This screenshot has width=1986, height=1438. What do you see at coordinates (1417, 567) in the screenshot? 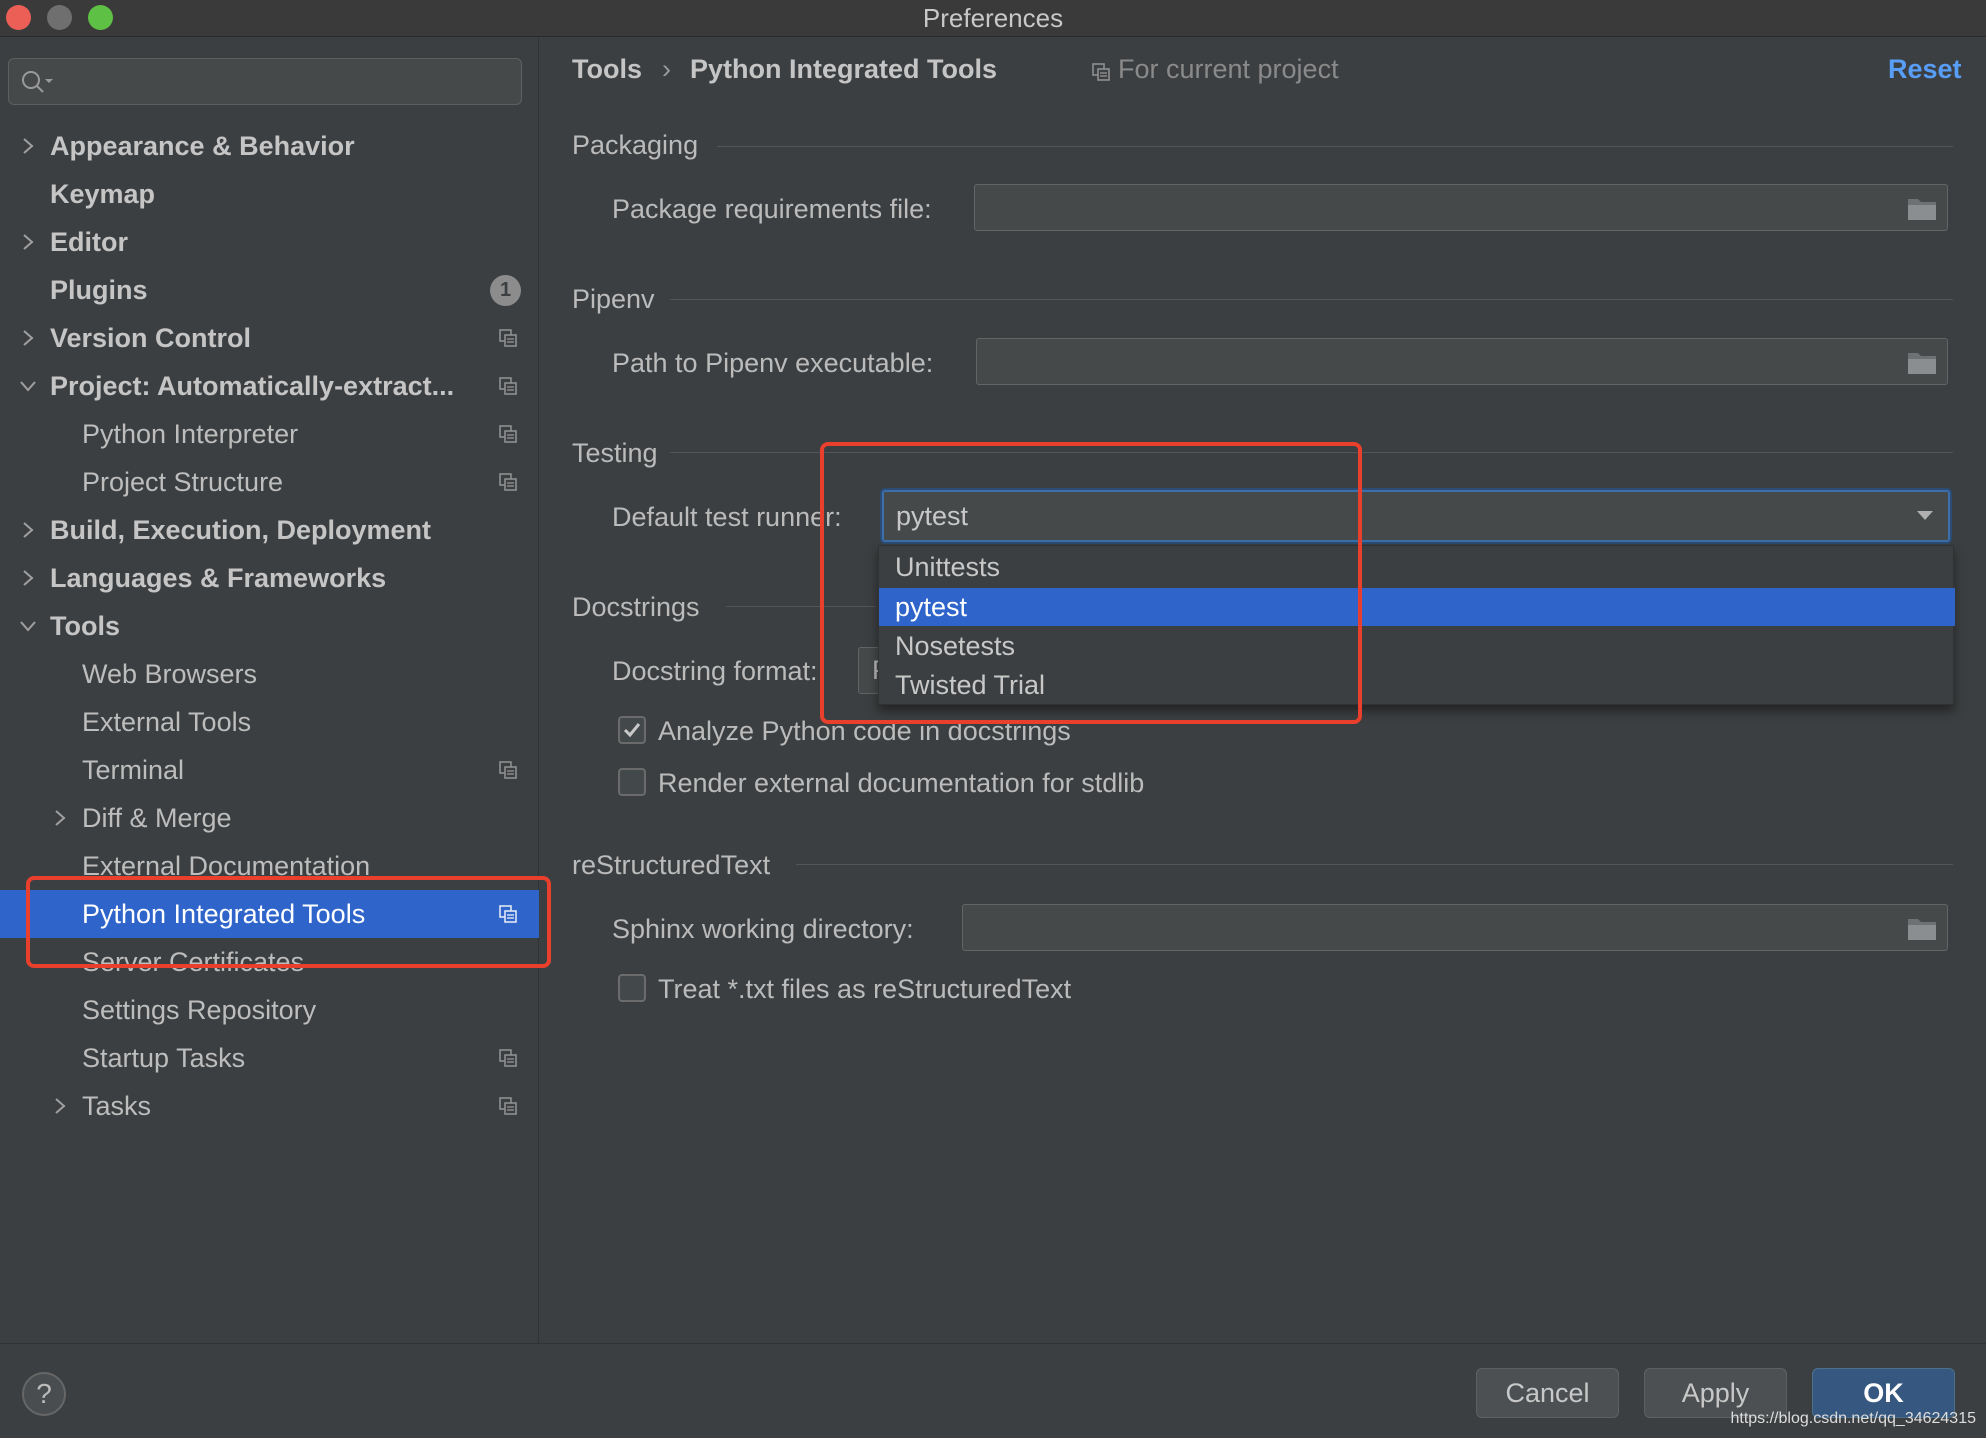
I see `dropdown-option-unittests: Unittests` at bounding box center [1417, 567].